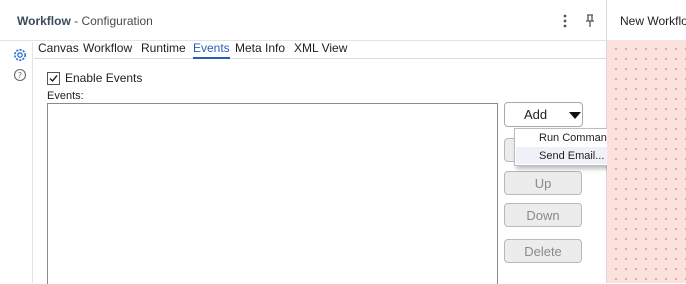  Describe the element at coordinates (260, 49) in the screenshot. I see `tab-meta-info: Meta Info` at that location.